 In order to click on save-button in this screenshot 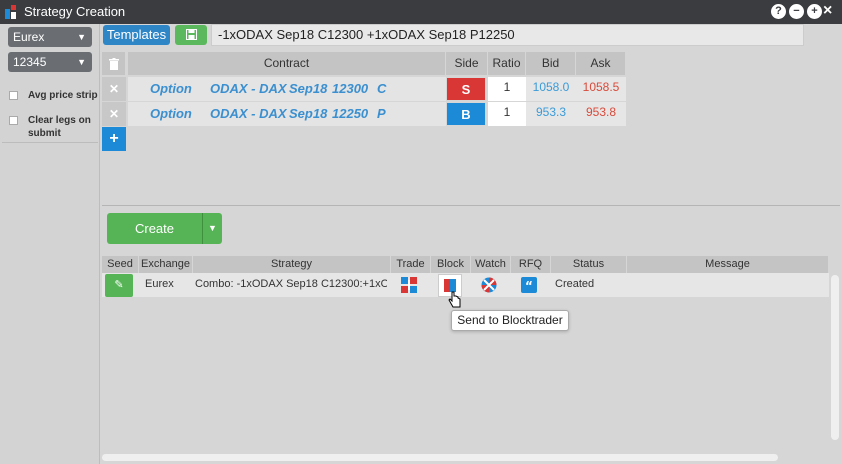, I will do `click(191, 35)`.